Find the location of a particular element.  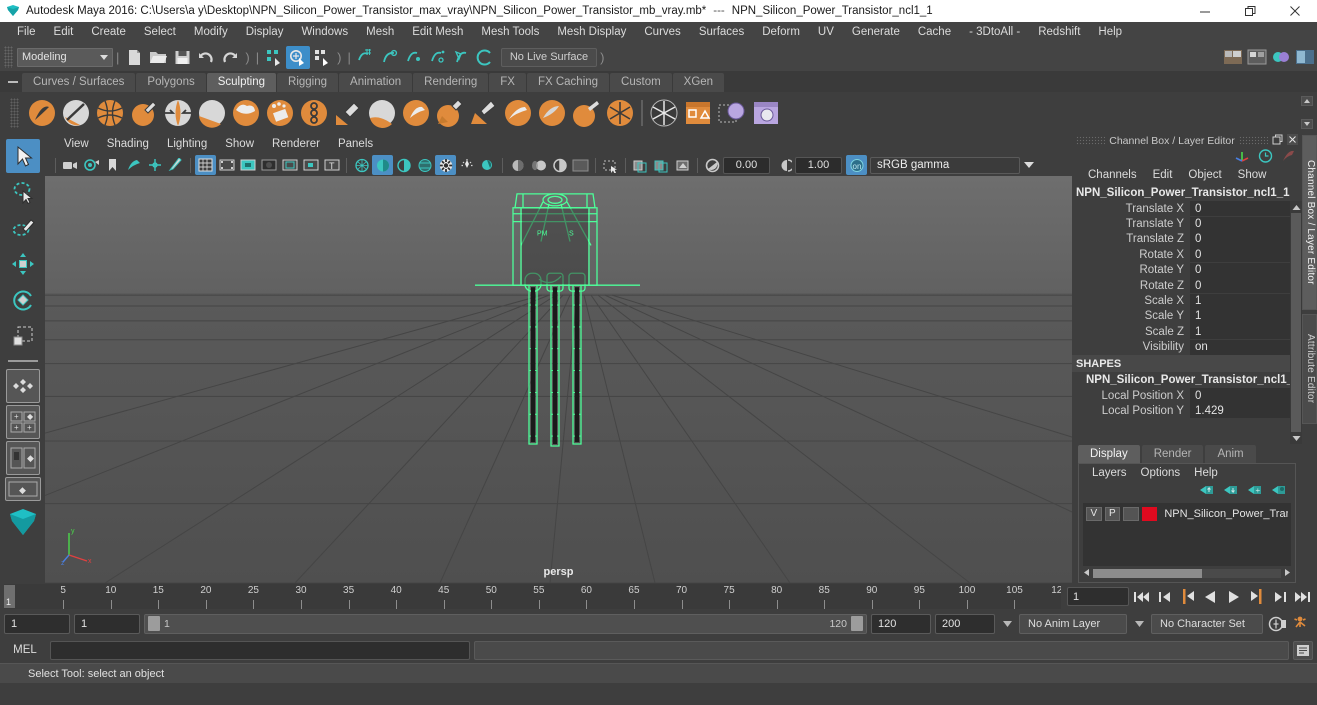

menu-cache: Cache is located at coordinates (934, 32).